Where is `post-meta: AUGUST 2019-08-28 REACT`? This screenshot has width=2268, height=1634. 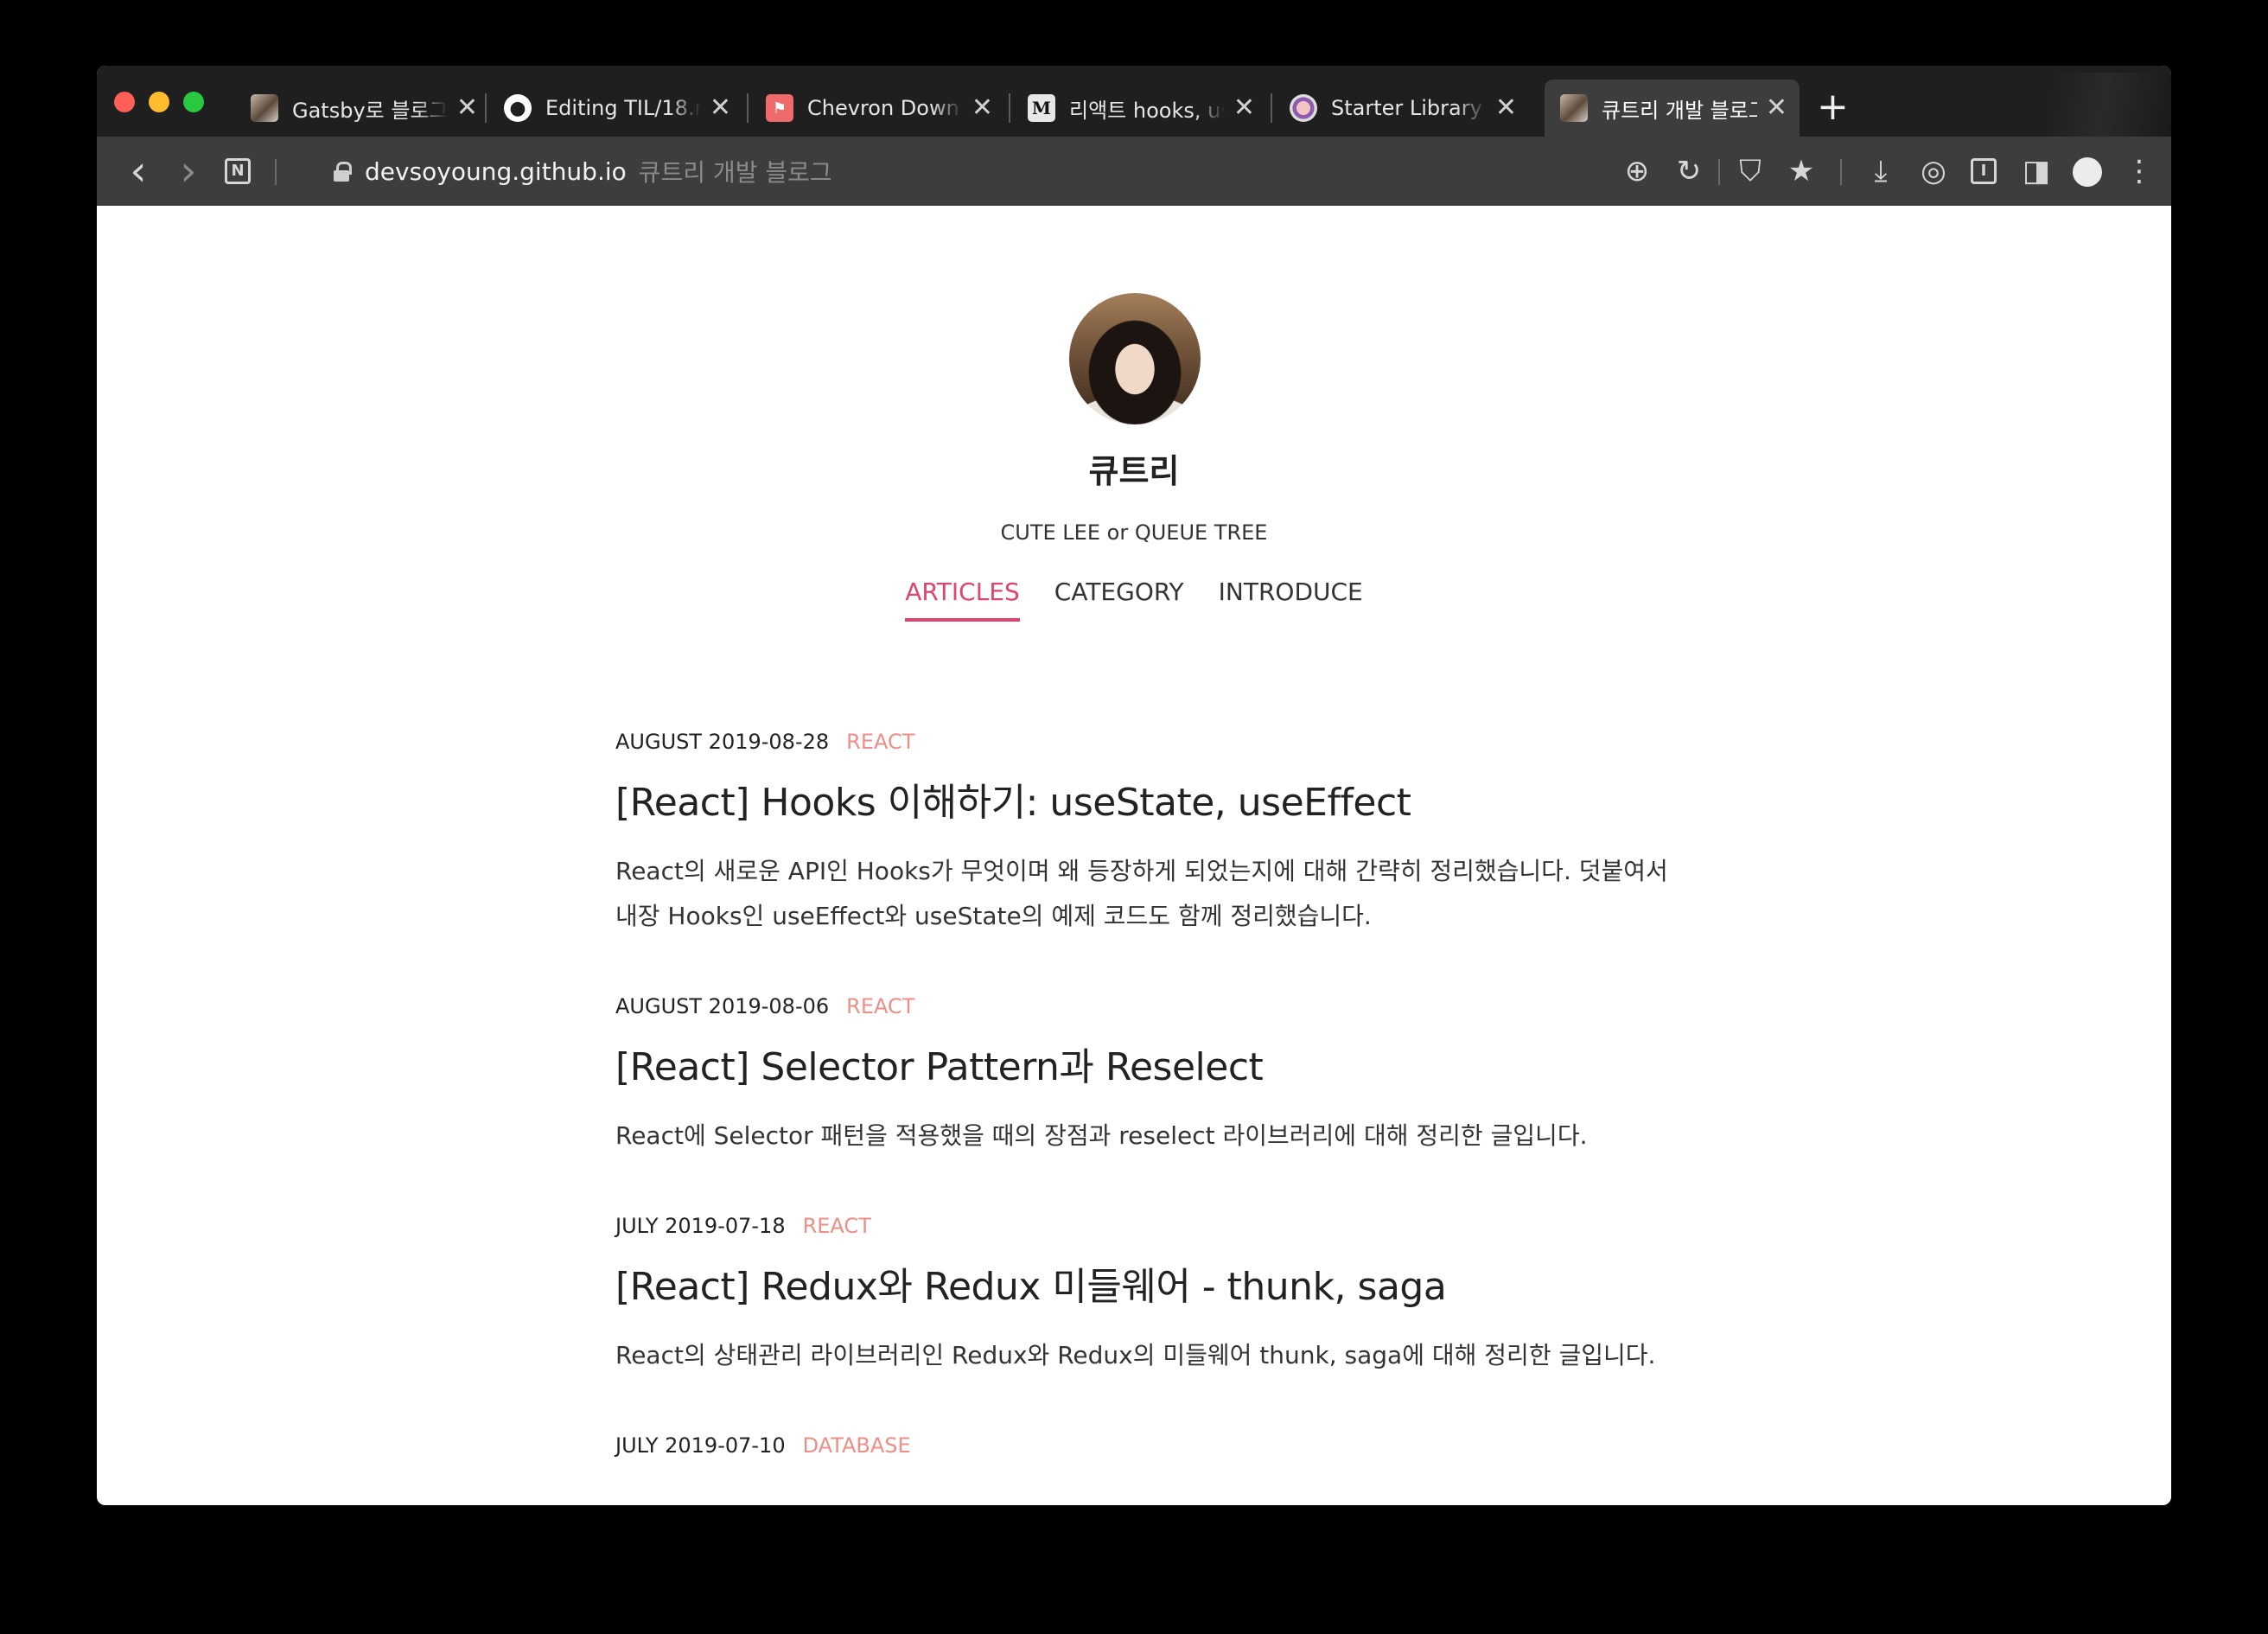 post-meta: AUGUST 2019-08-28 REACT is located at coordinates (1142, 742).